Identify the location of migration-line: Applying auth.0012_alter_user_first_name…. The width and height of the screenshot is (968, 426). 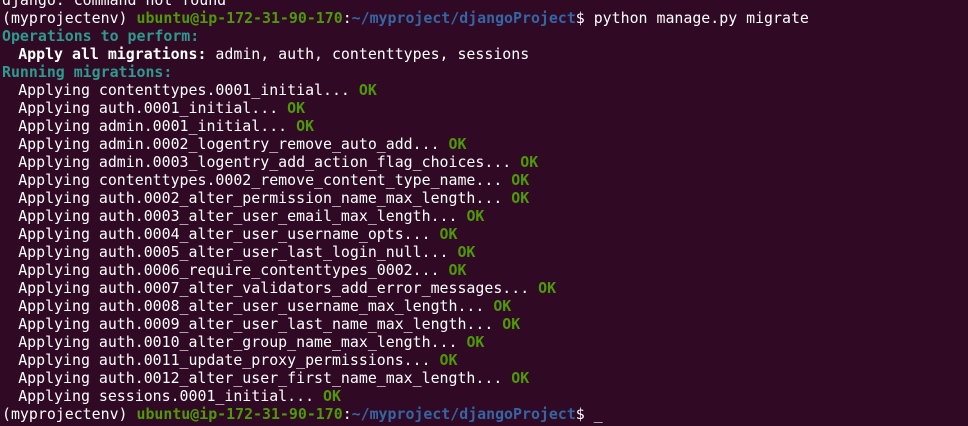
(405, 378).